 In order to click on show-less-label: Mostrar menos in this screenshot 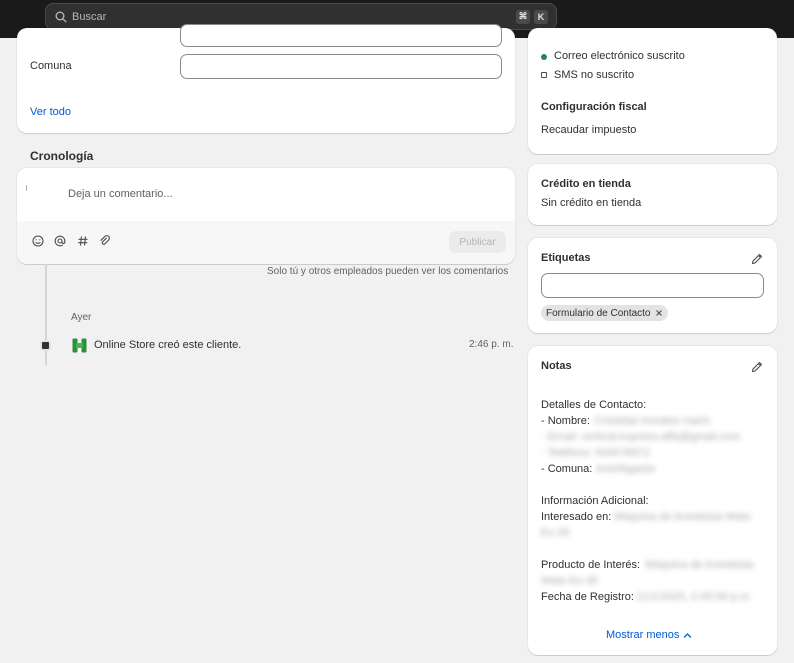, I will do `click(643, 635)`.